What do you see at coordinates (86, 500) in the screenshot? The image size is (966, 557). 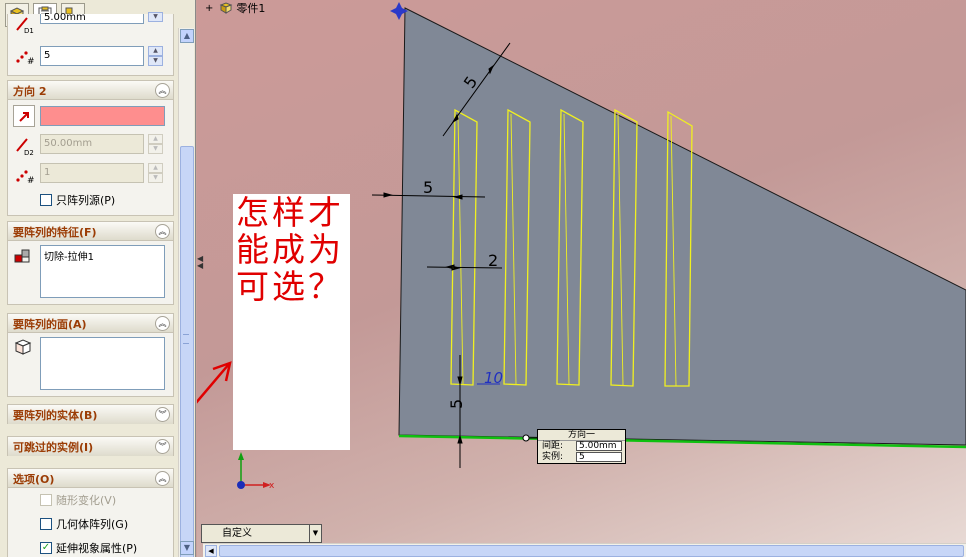 I see `vary-sketch-label: 随形变化(V)` at bounding box center [86, 500].